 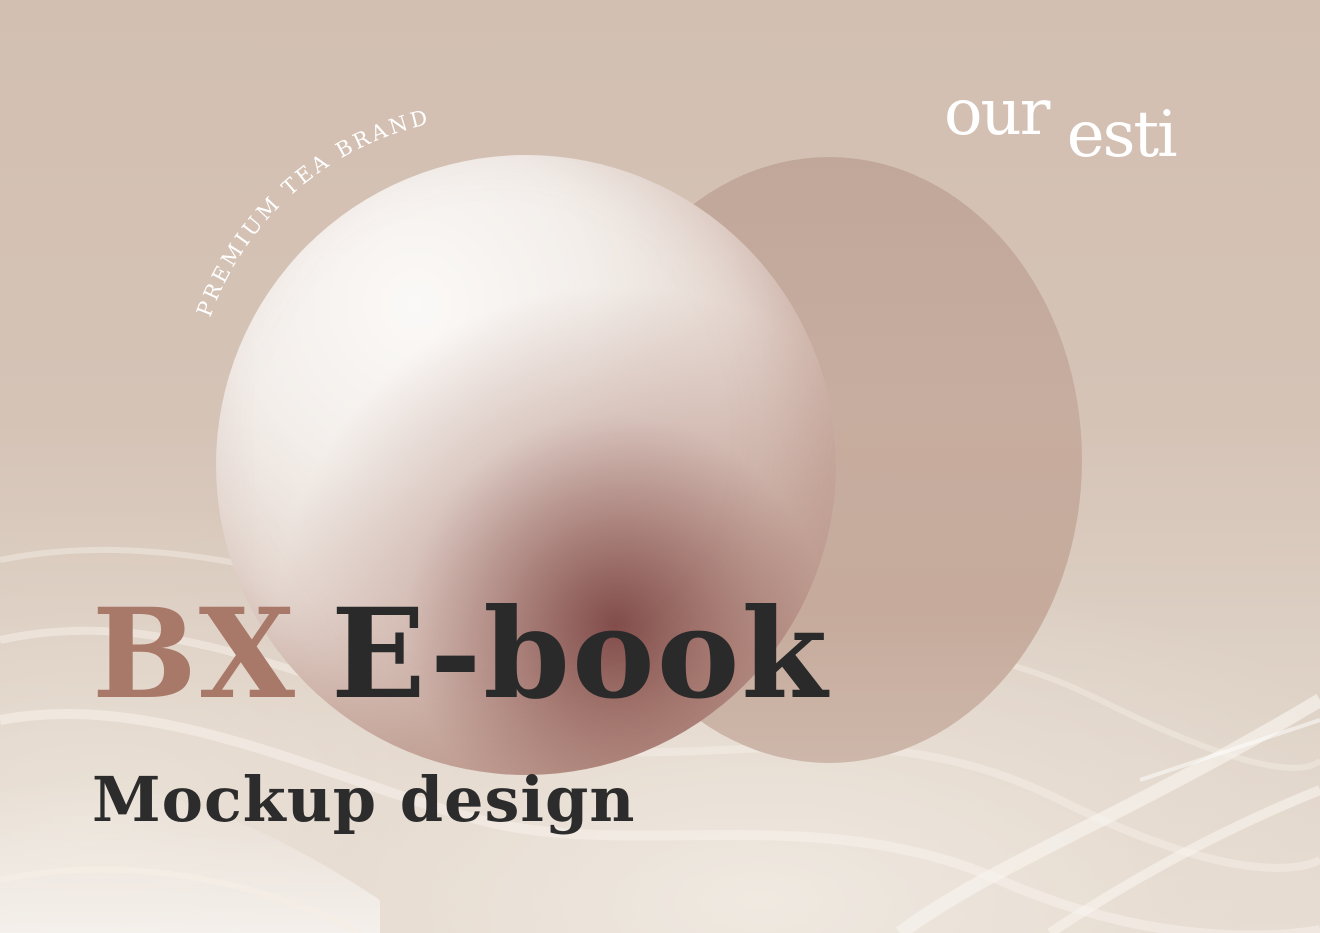 I want to click on logo-part-our: our, so click(x=997, y=113).